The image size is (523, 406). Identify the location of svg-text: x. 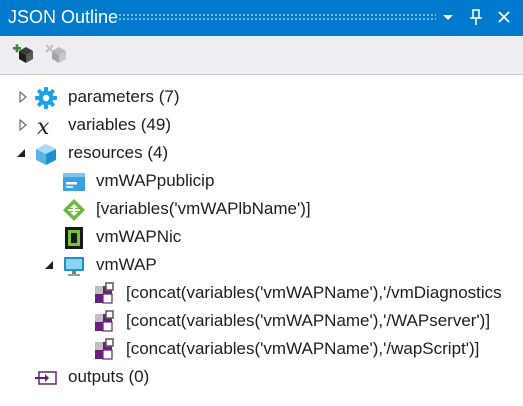
(43, 126).